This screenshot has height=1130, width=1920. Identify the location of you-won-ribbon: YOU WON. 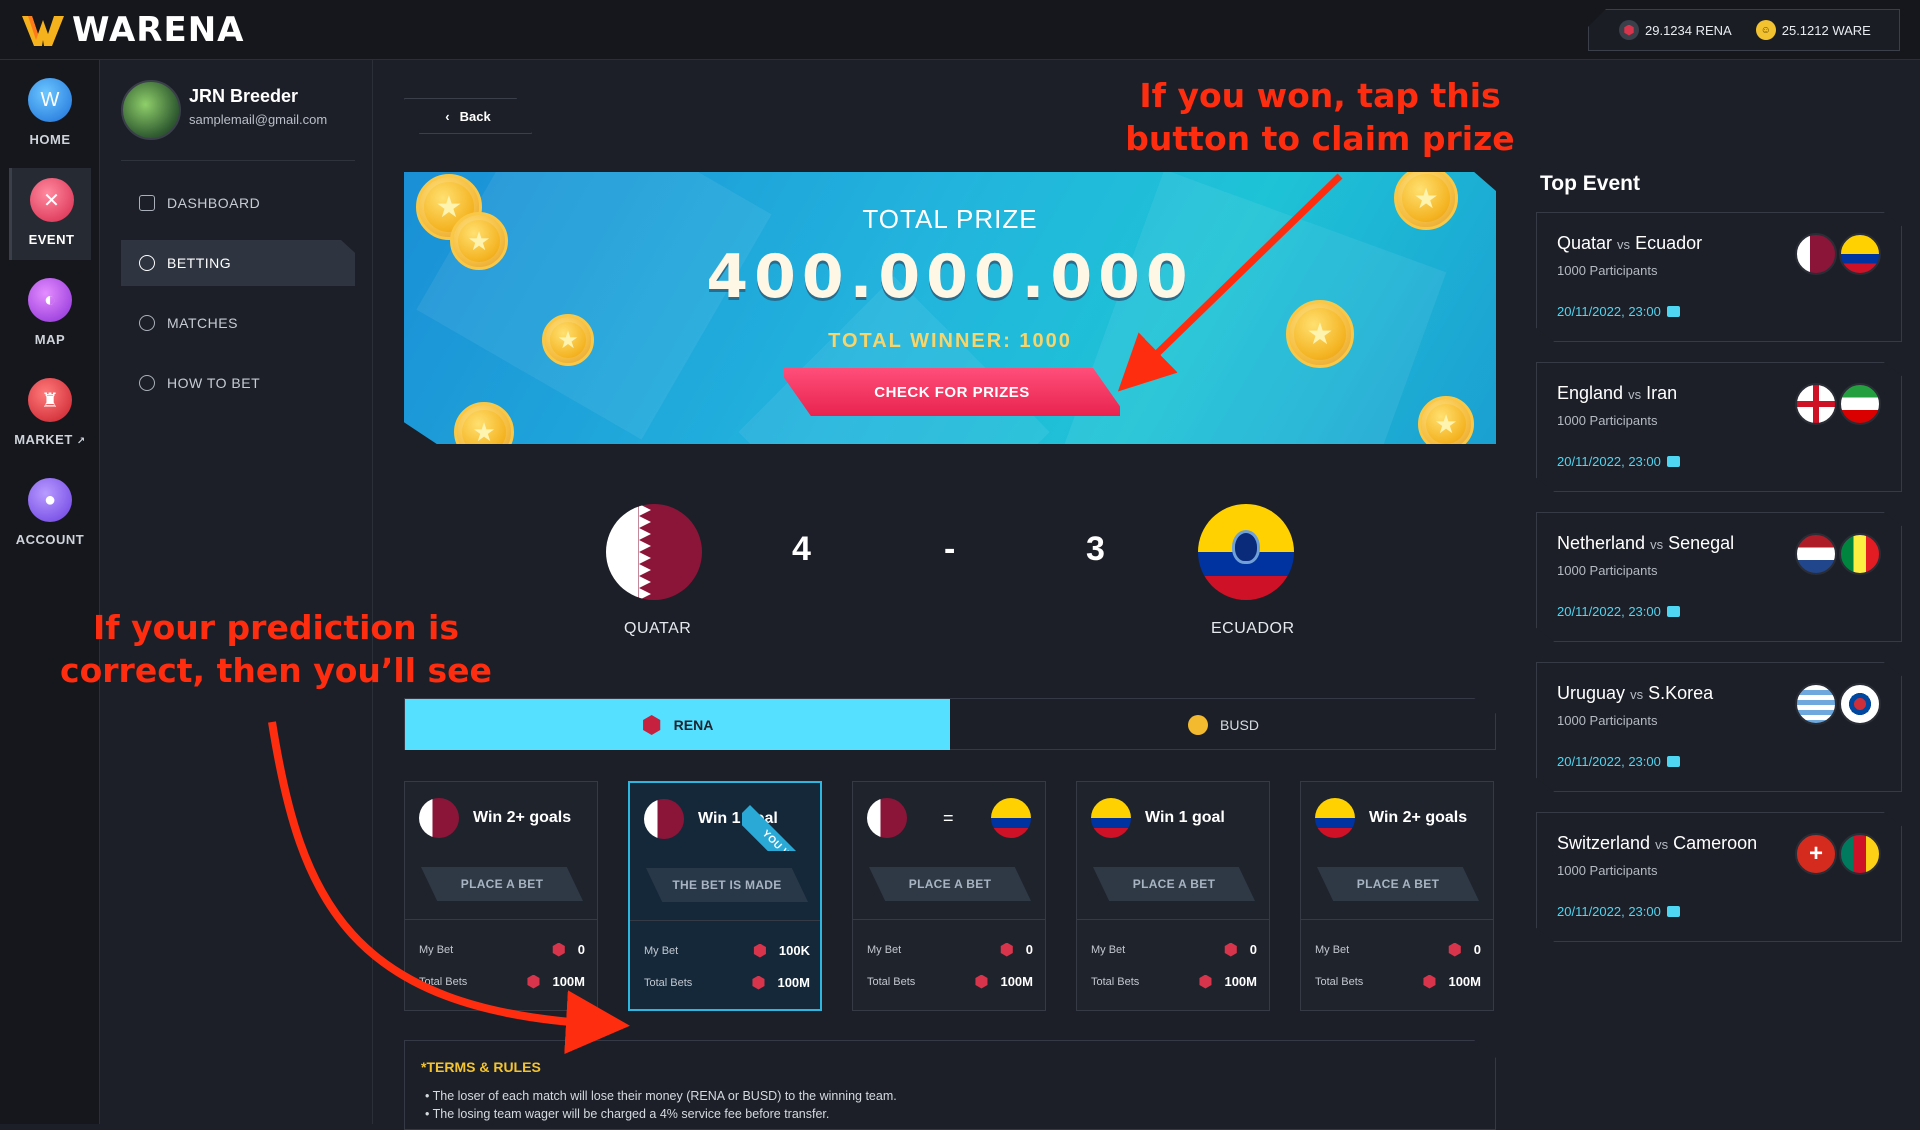
(785, 816).